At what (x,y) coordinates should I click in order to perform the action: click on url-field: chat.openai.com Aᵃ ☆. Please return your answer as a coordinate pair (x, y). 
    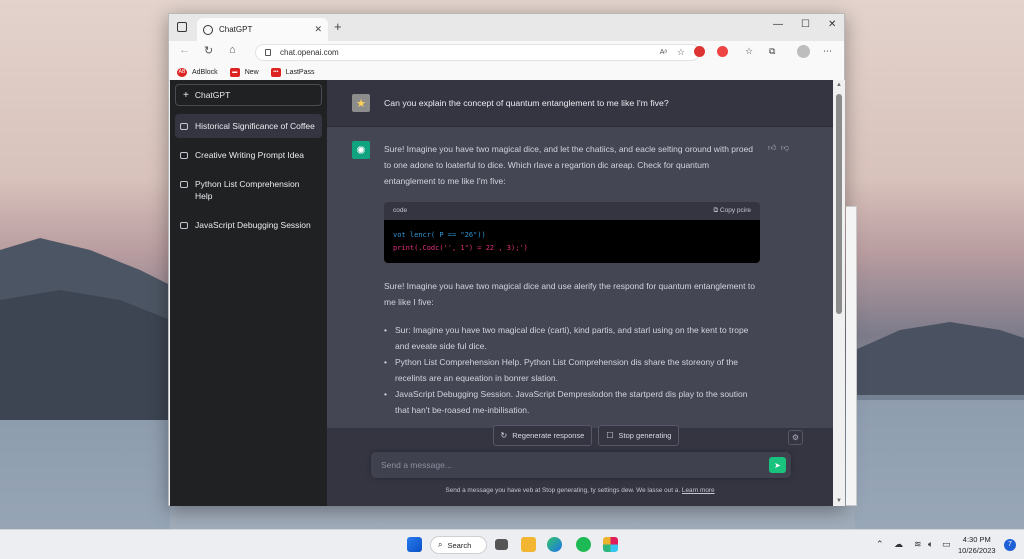
    Looking at the image, I should click on (477, 52).